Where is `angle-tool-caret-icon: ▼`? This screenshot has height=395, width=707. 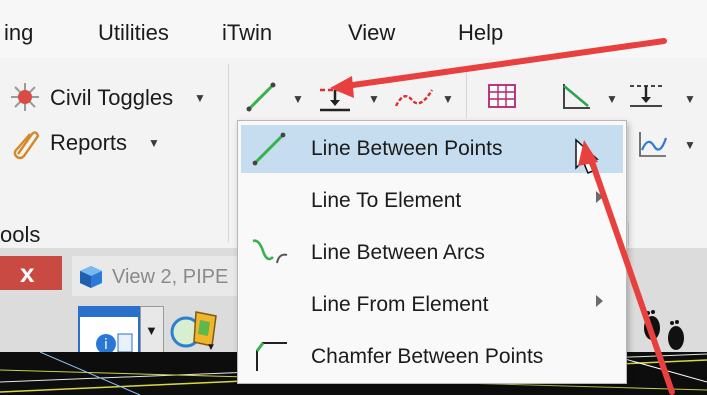 angle-tool-caret-icon: ▼ is located at coordinates (612, 99).